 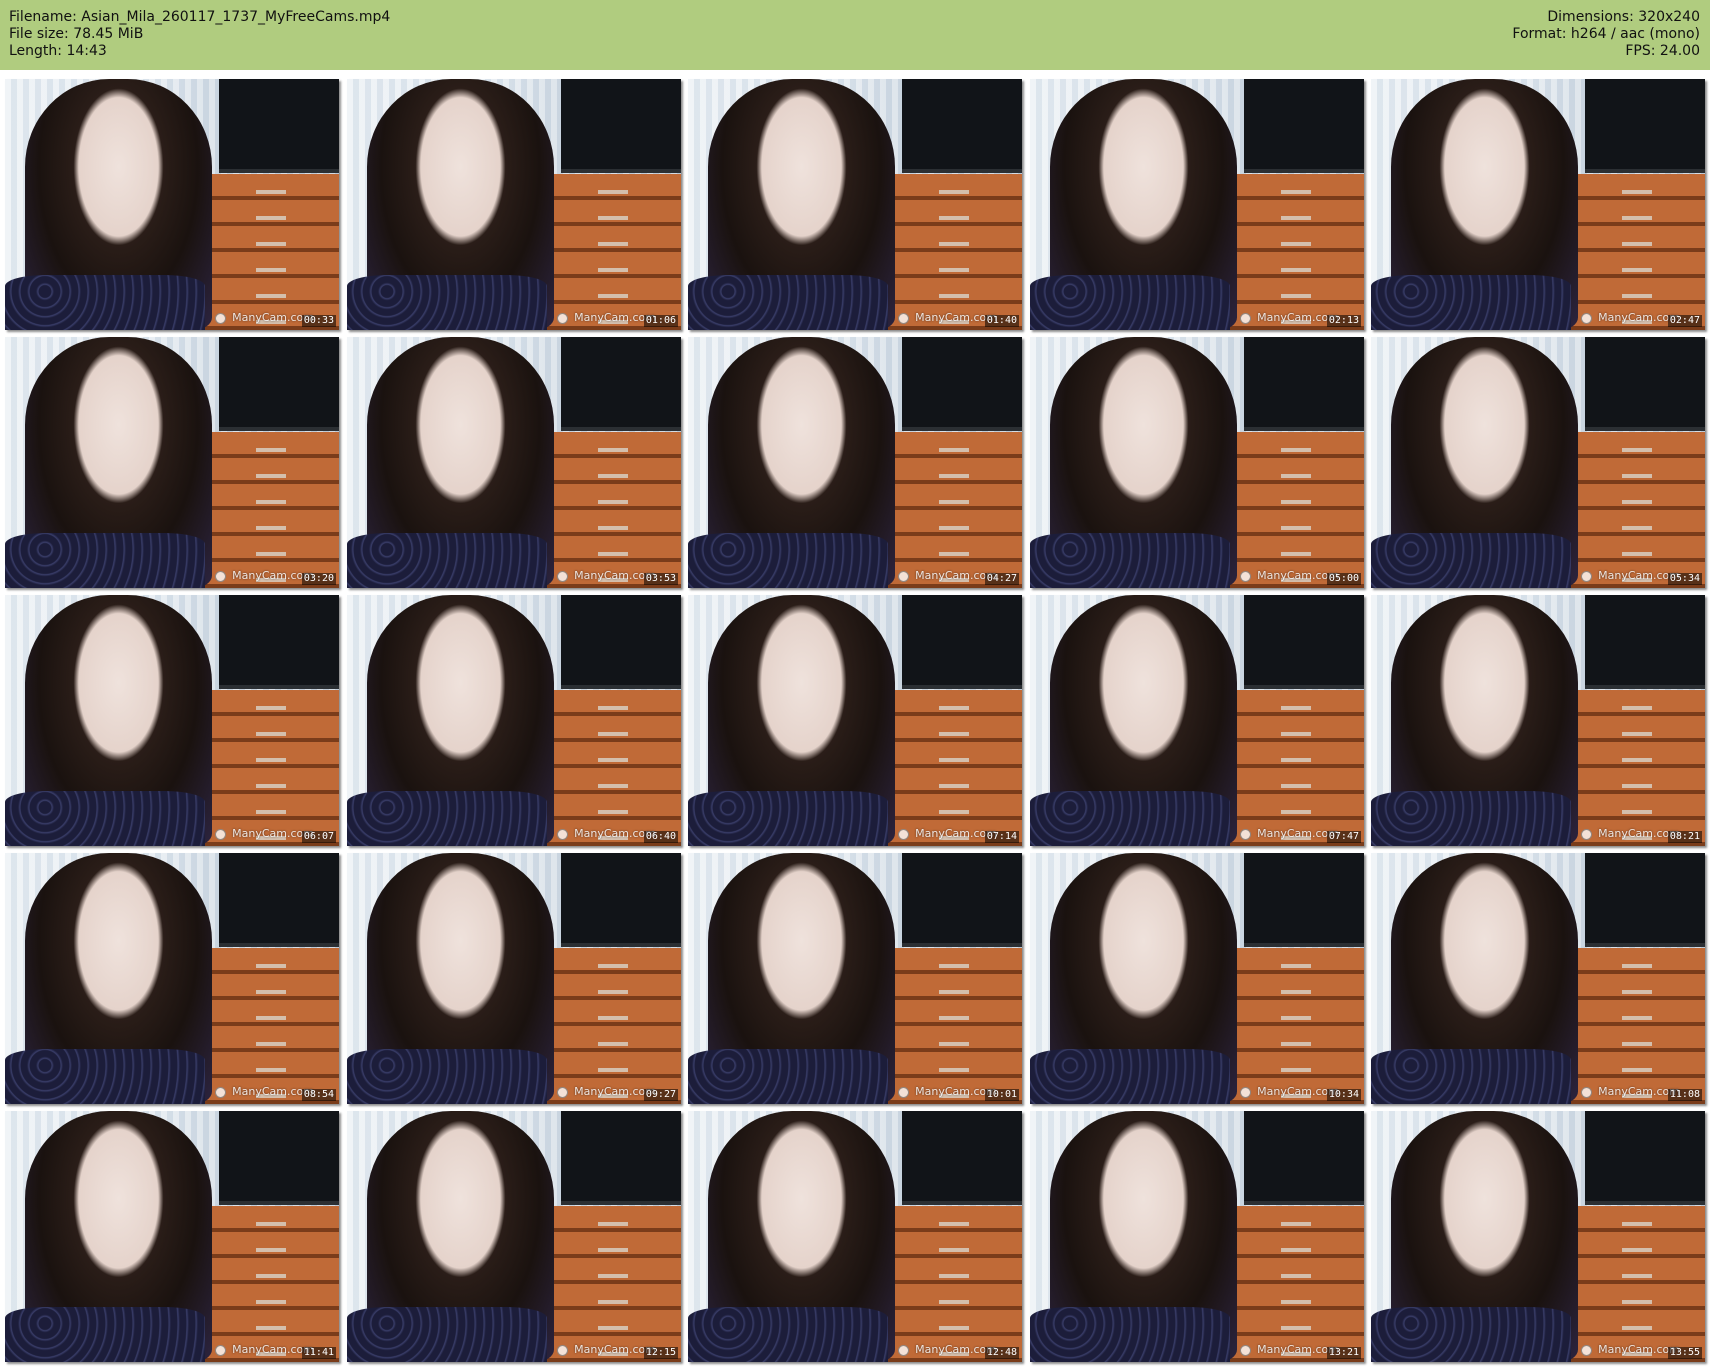 What do you see at coordinates (660, 1353) in the screenshot?
I see `timestamp-label: 12:15` at bounding box center [660, 1353].